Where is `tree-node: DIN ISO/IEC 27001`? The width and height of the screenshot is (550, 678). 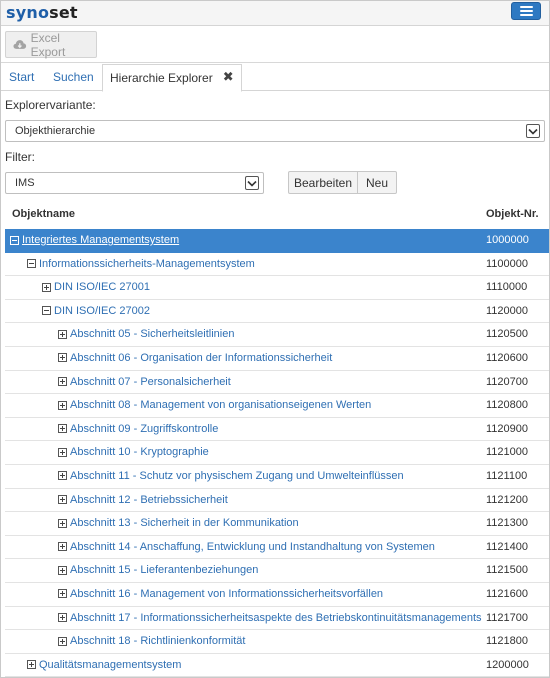
tree-node: DIN ISO/IEC 27001 is located at coordinates (96, 287).